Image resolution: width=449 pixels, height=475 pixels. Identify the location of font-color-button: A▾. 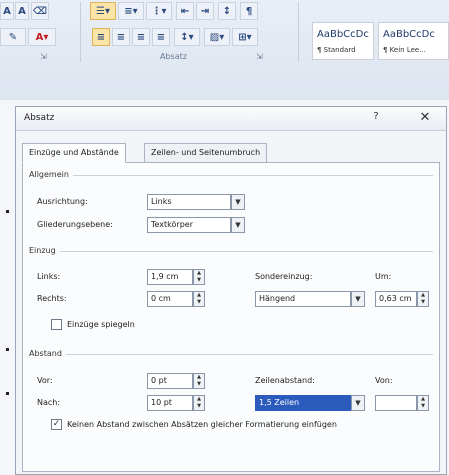
(42, 37).